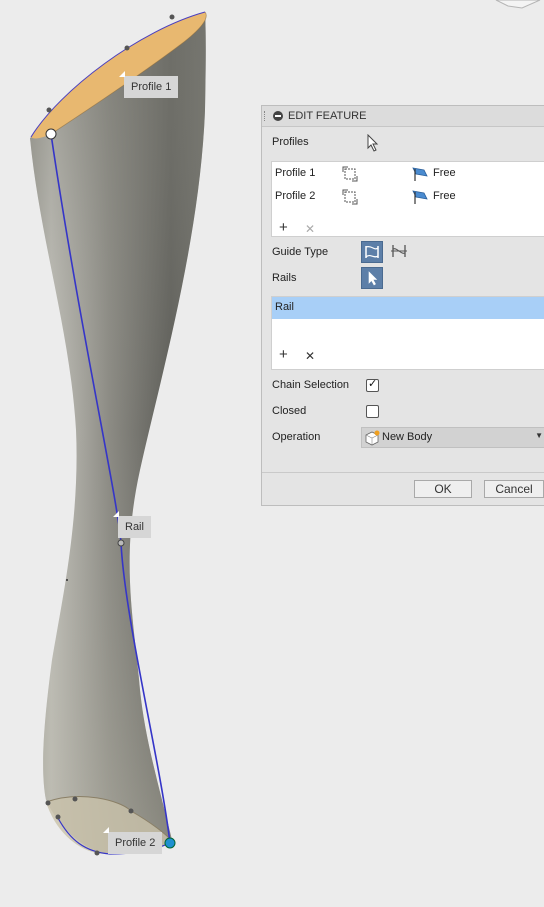 Image resolution: width=544 pixels, height=907 pixels. I want to click on rail-mid-point, so click(121, 543).